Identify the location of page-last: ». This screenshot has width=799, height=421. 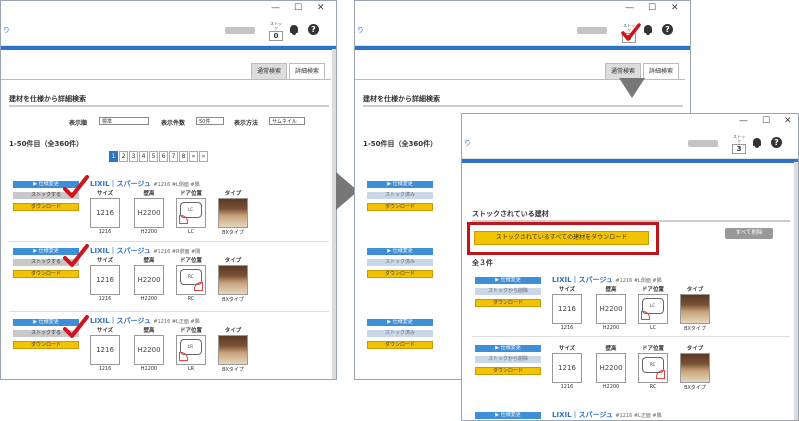
(203, 156).